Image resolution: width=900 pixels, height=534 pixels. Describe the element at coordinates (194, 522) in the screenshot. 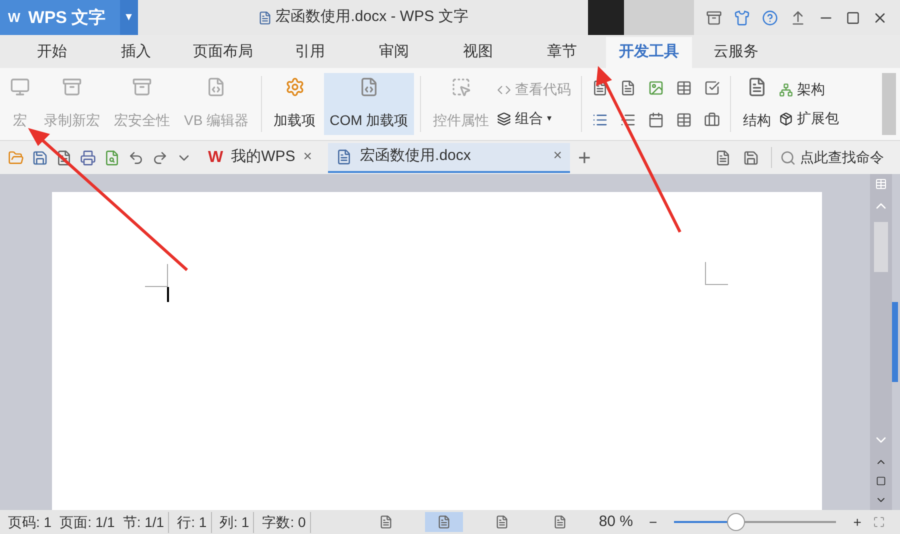

I see `status-field: 行: 1` at that location.